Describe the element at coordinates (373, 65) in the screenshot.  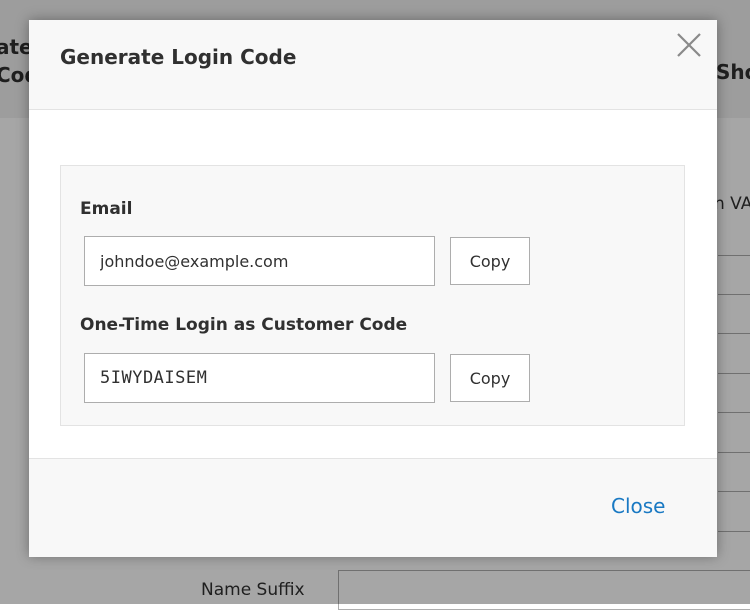
I see `modal-header: Generate Login Code` at that location.